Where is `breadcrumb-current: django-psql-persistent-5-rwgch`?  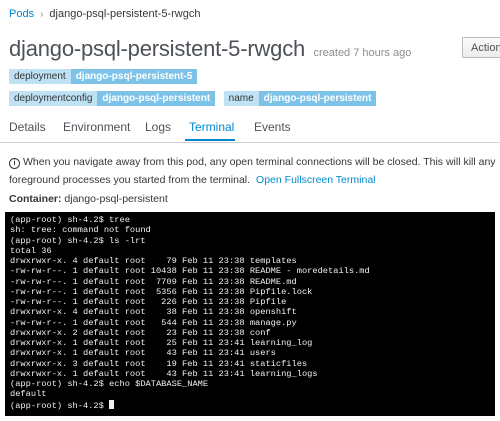
breadcrumb-current: django-psql-persistent-5-rwgch is located at coordinates (125, 14).